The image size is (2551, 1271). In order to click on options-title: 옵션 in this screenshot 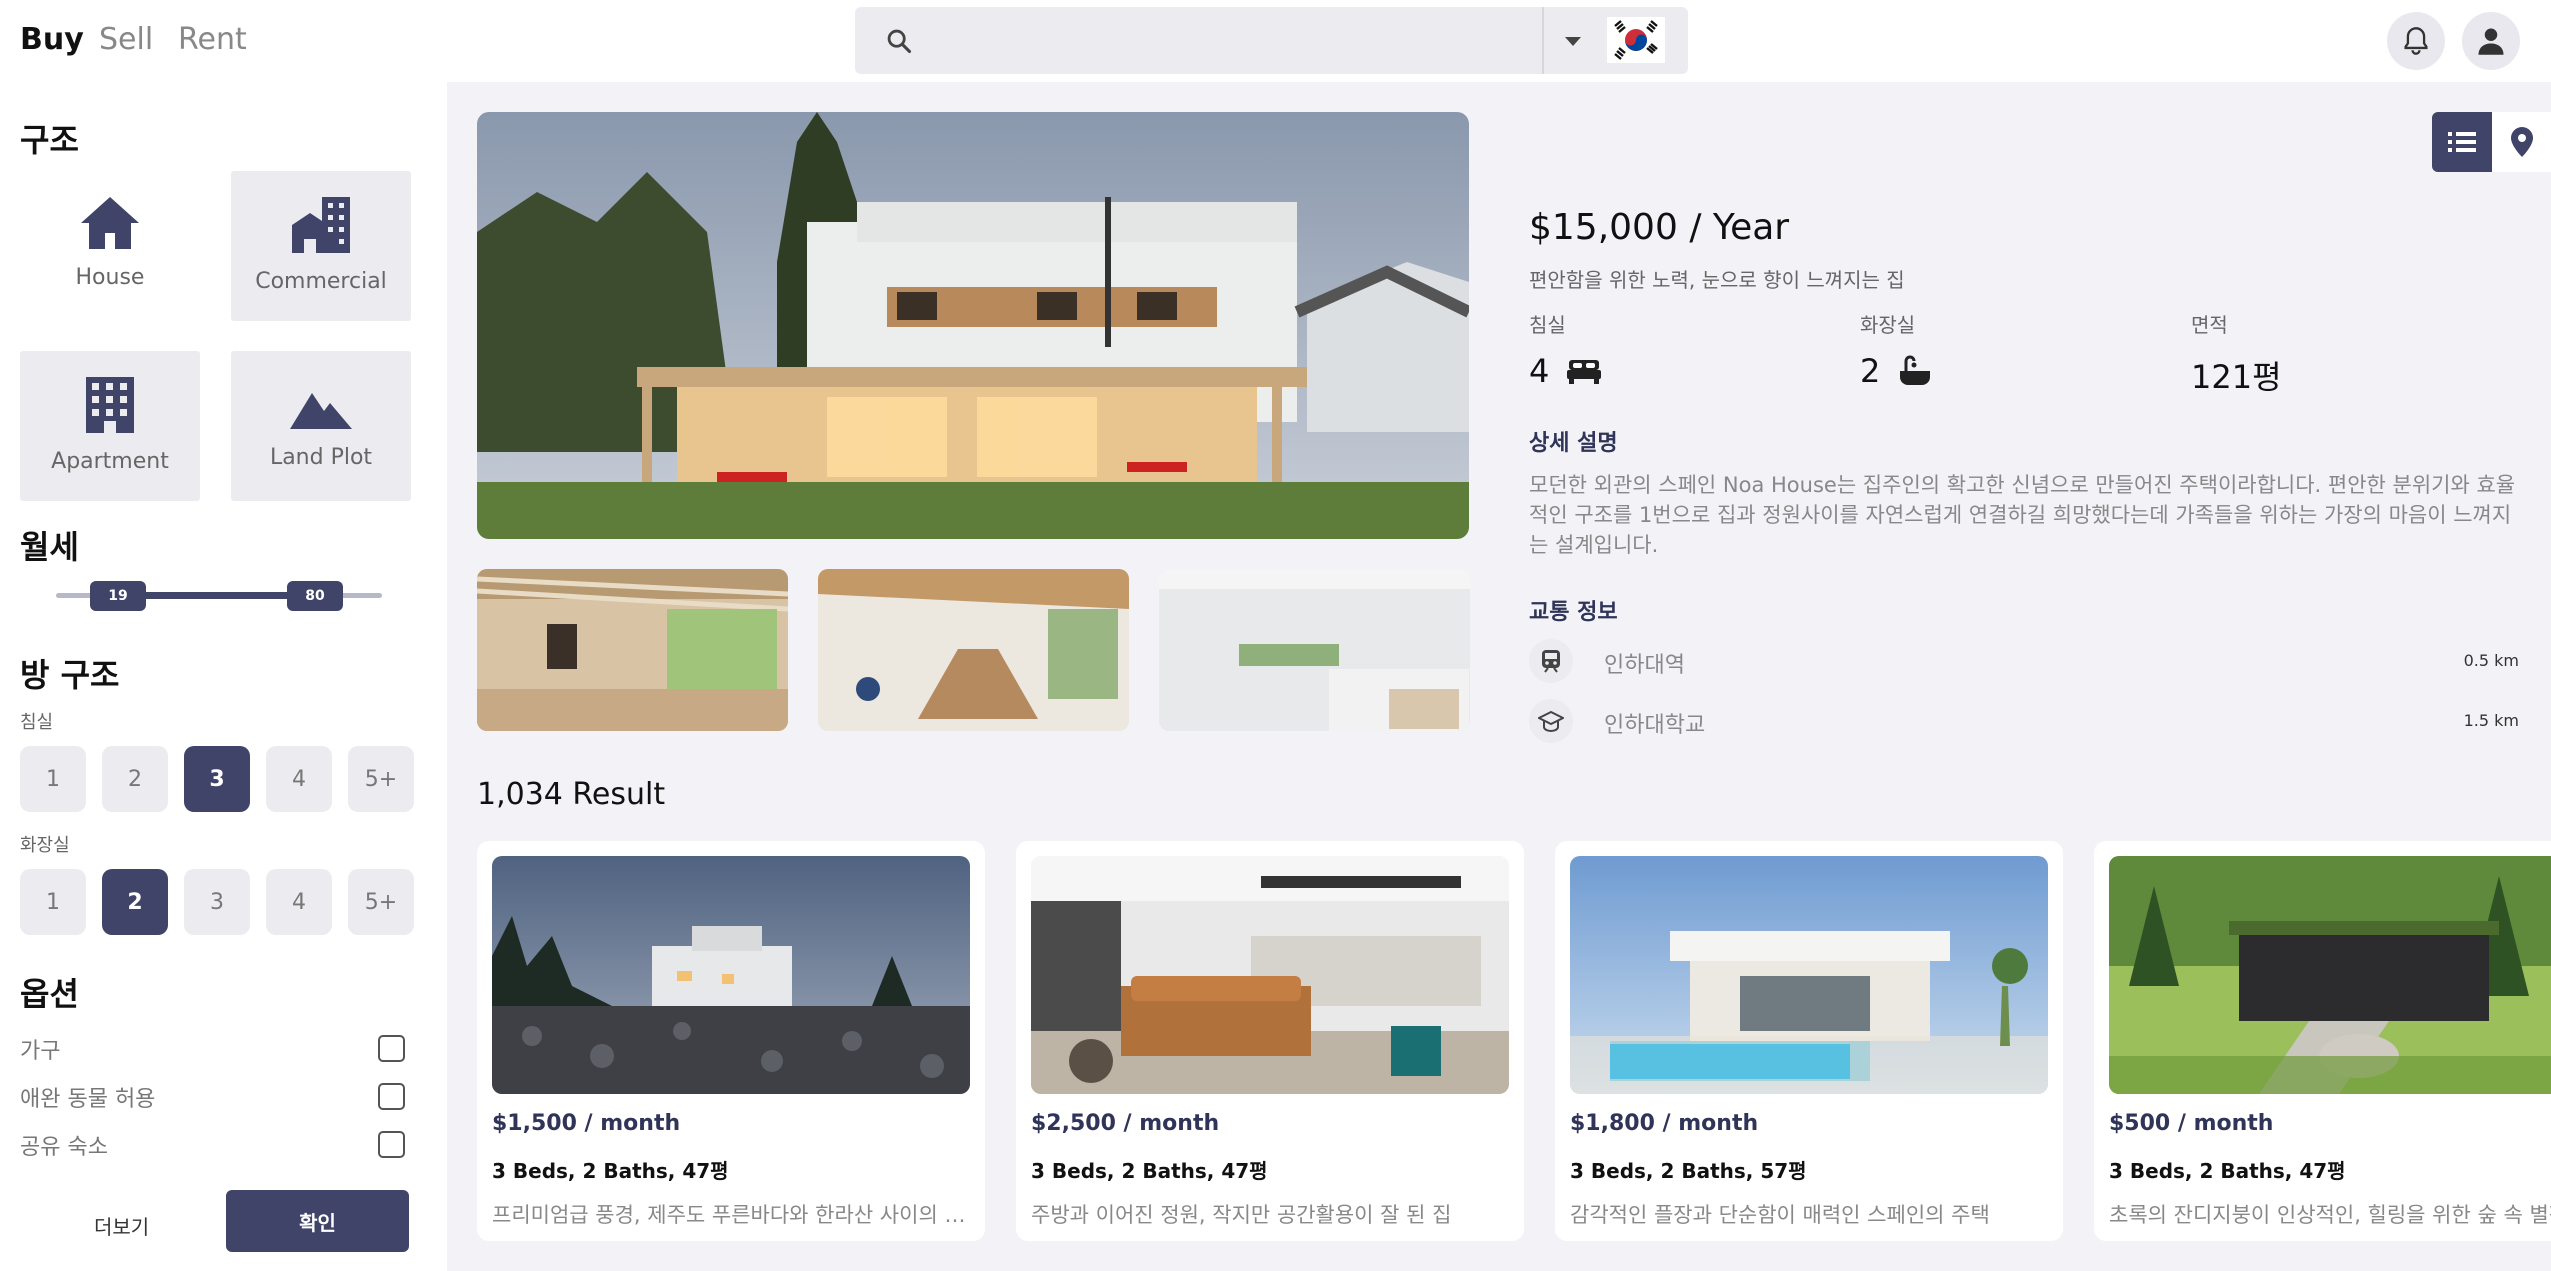, I will do `click(49, 994)`.